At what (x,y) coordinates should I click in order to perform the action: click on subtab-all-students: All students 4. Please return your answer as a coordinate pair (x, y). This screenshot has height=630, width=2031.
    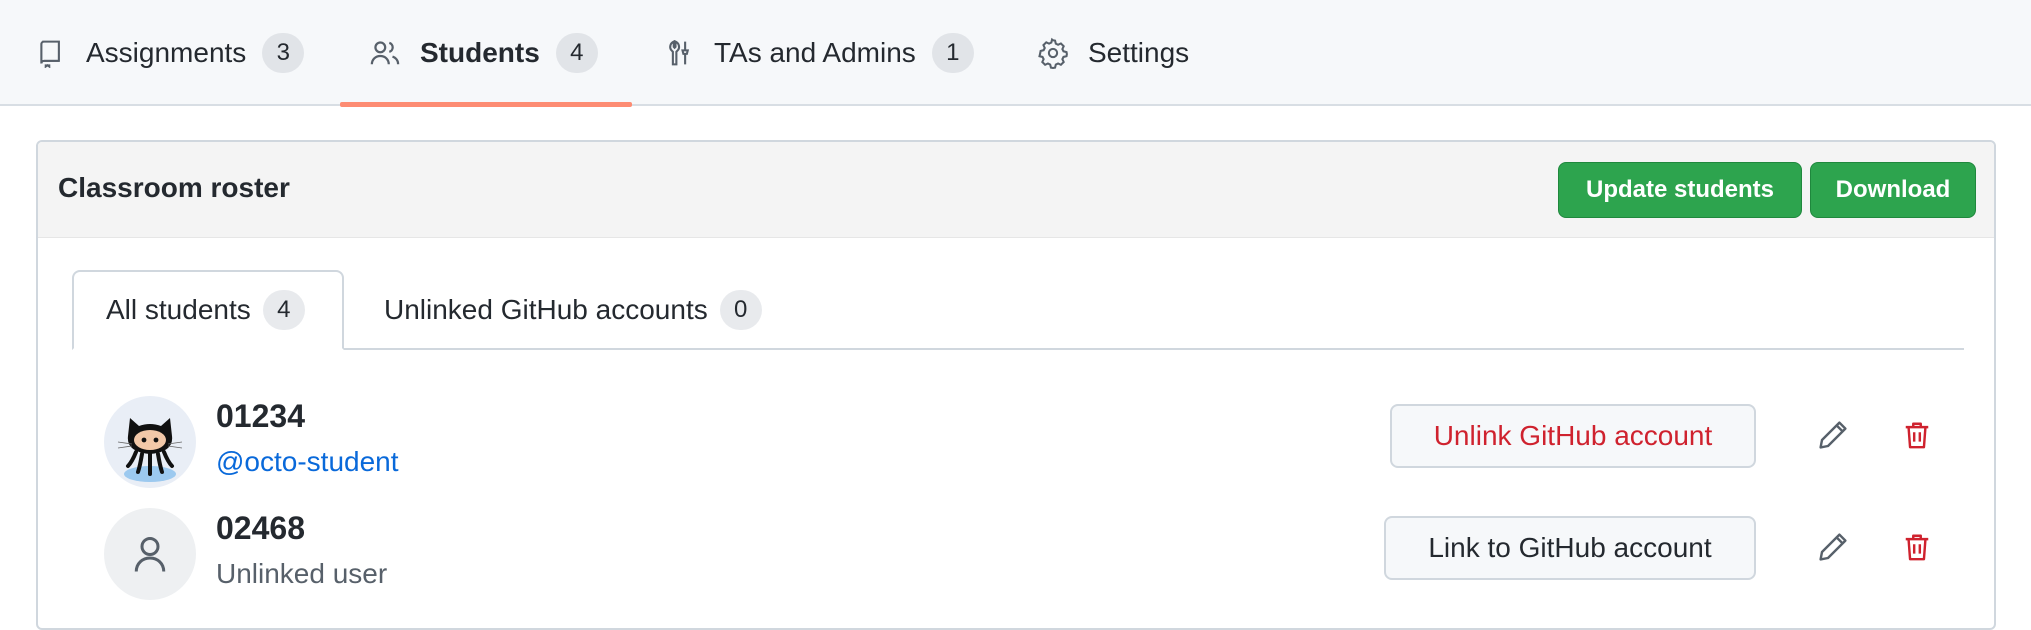
    Looking at the image, I should click on (208, 310).